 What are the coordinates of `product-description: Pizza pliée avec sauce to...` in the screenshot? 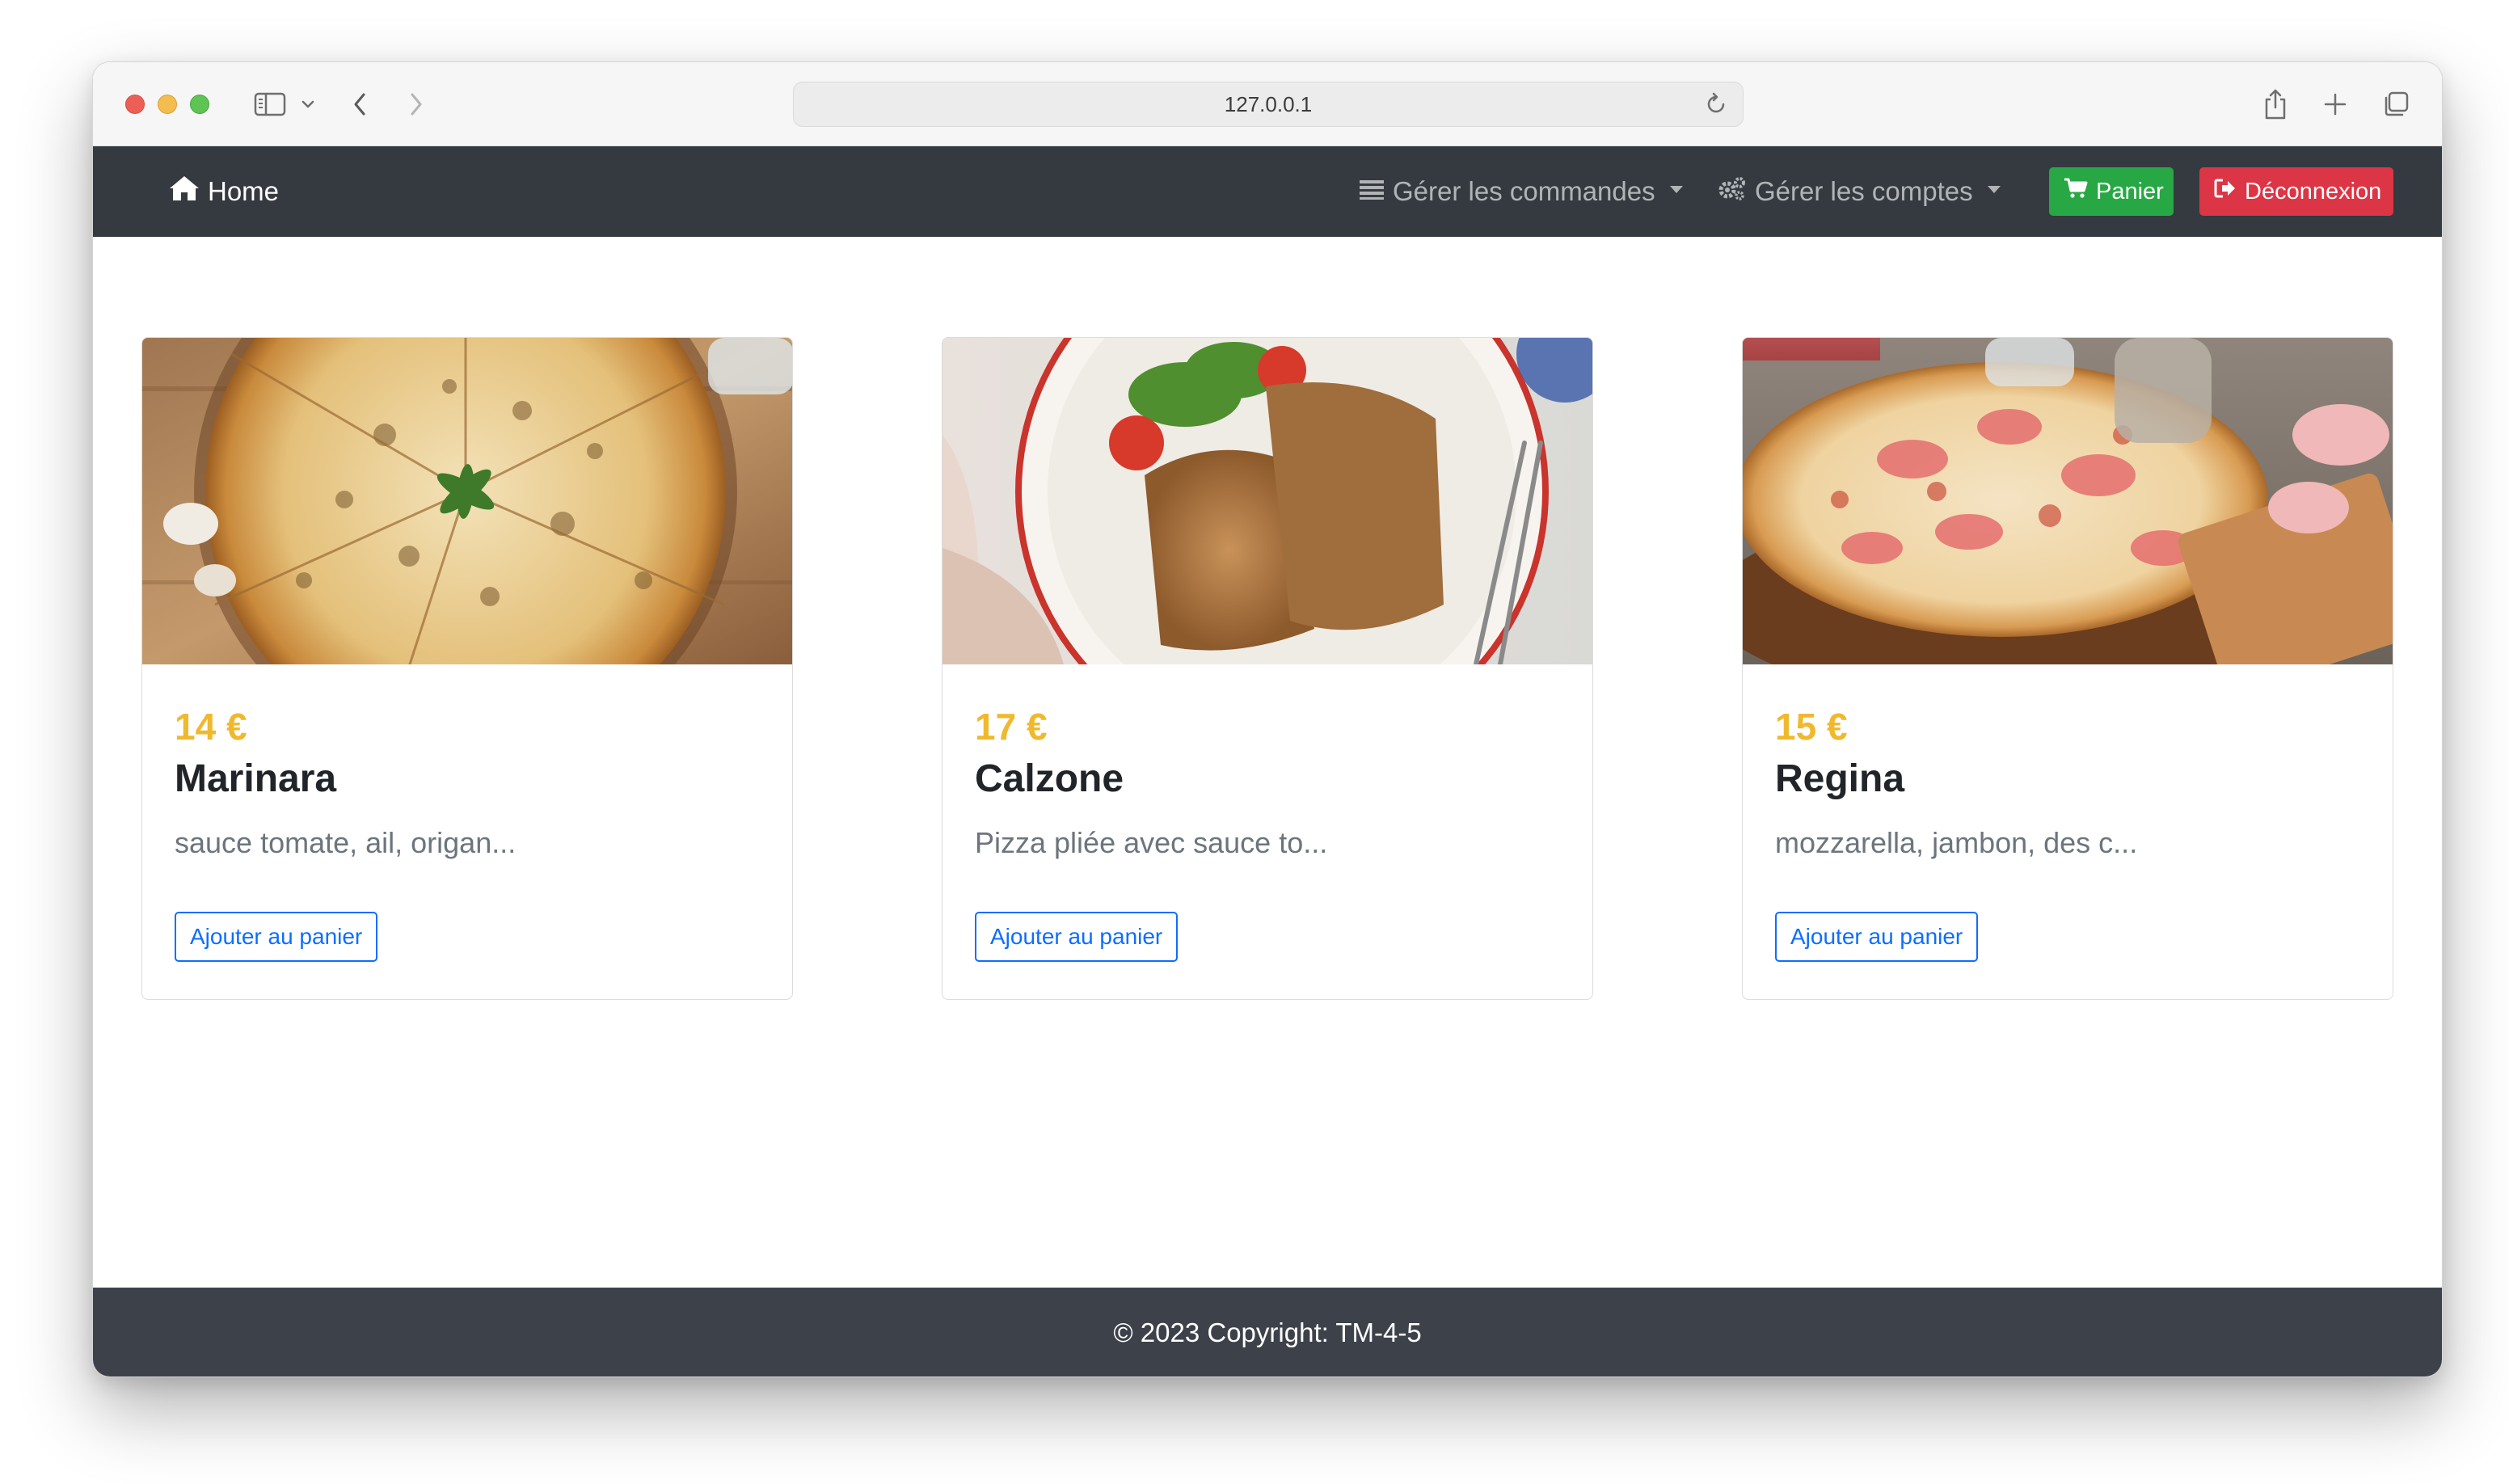 It's located at (1151, 842).